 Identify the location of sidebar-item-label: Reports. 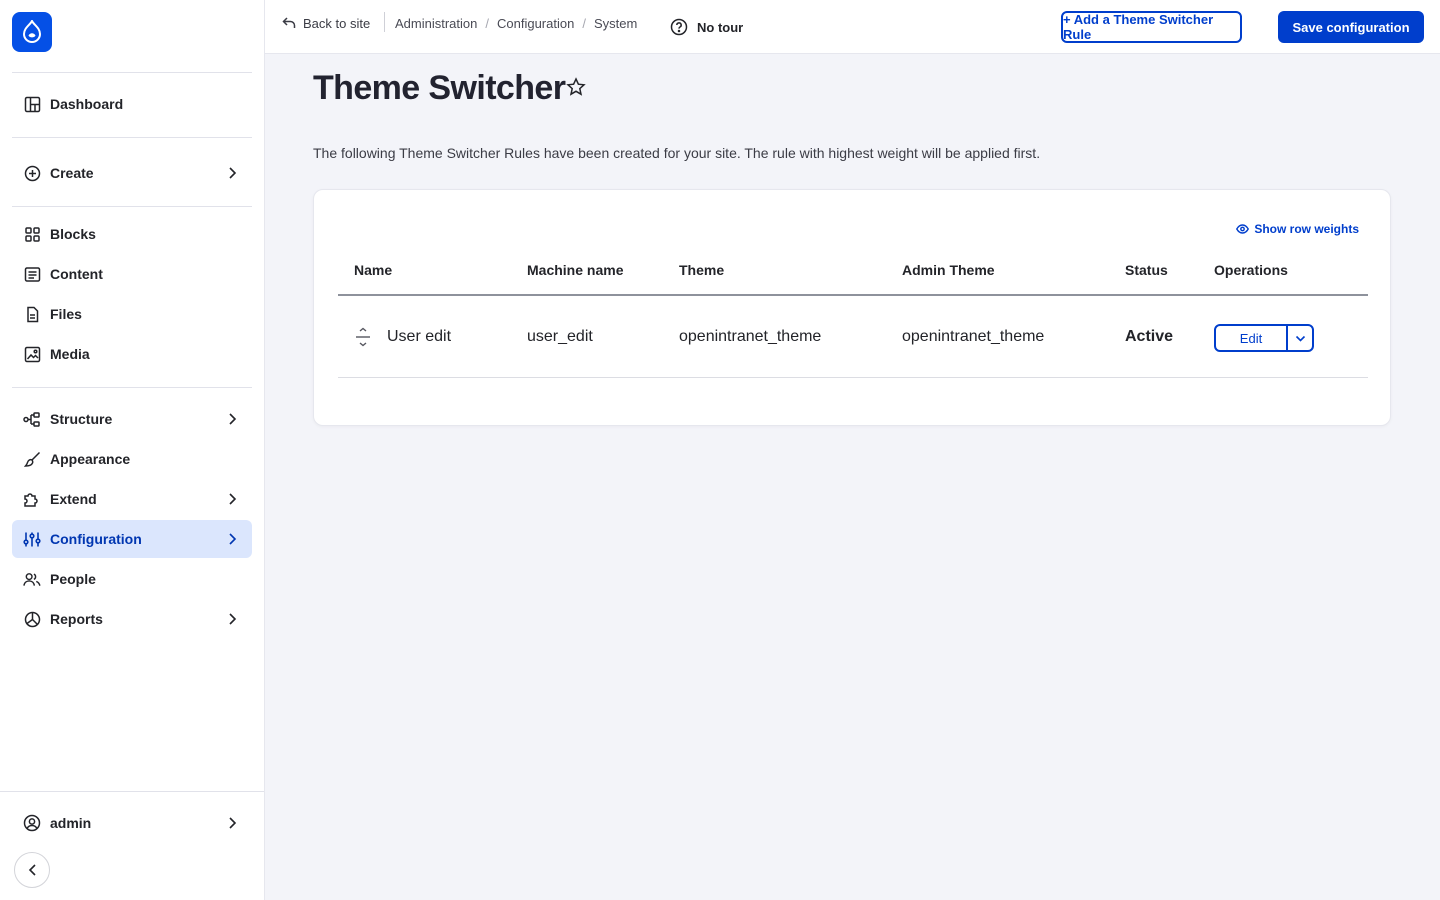
(76, 619).